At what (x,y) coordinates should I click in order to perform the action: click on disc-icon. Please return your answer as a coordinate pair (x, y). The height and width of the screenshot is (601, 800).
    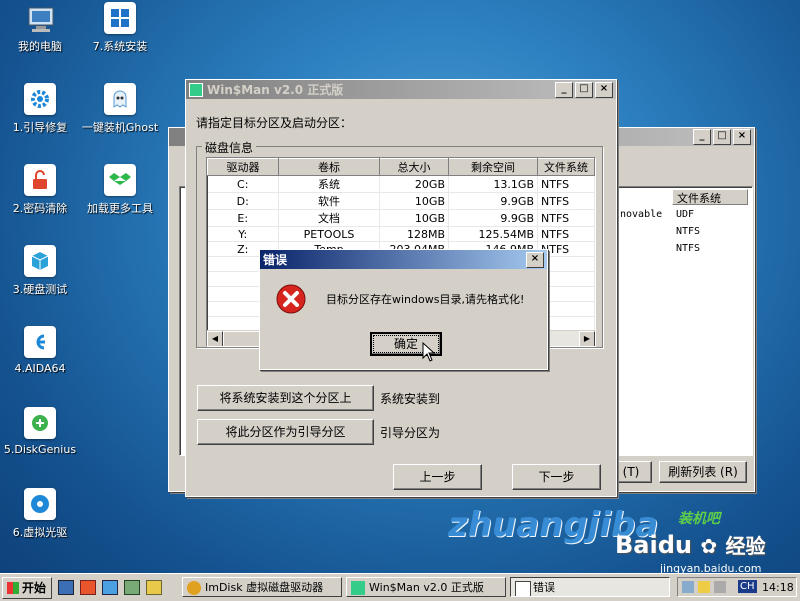
    Looking at the image, I should click on (40, 504).